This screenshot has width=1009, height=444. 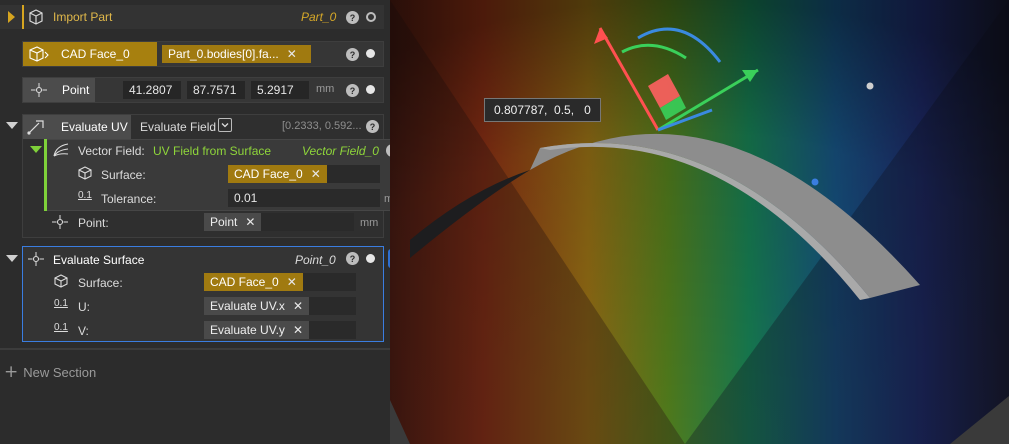 I want to click on u-chip: Evaluate UV.x ✕, so click(x=256, y=306).